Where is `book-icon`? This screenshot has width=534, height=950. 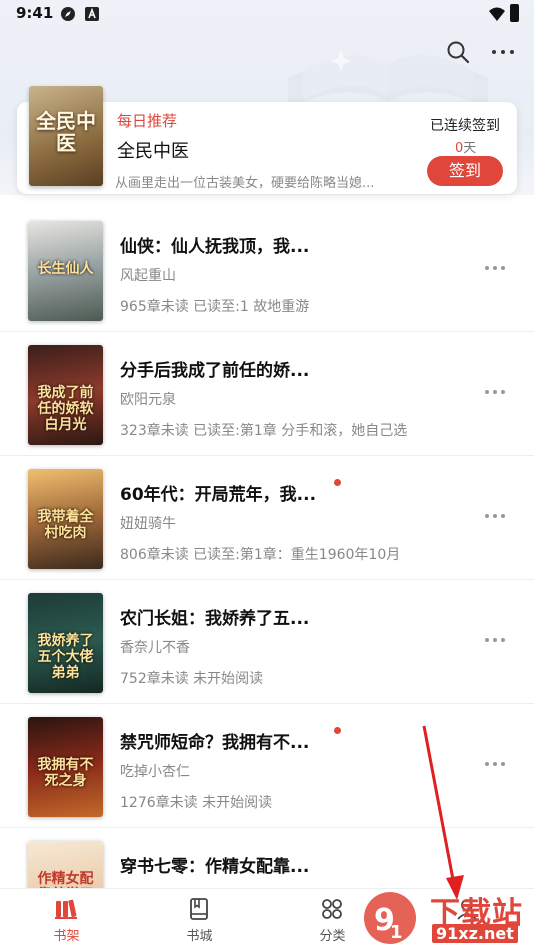
book-icon is located at coordinates (199, 909).